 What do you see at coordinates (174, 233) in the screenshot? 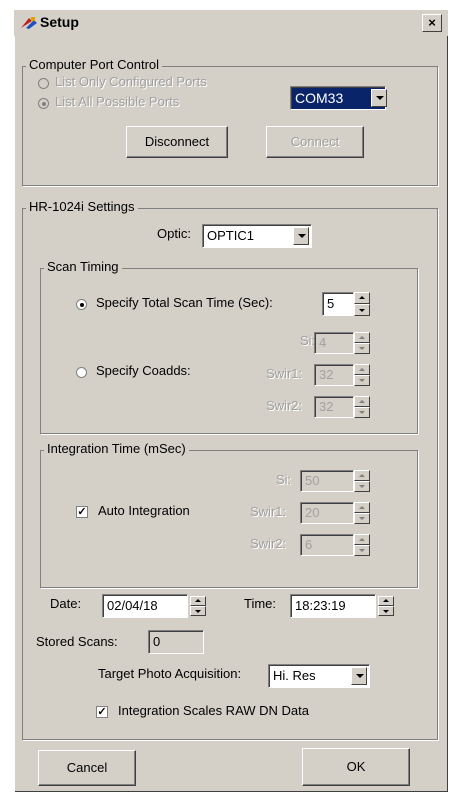
I see `optic-label: Optic:` at bounding box center [174, 233].